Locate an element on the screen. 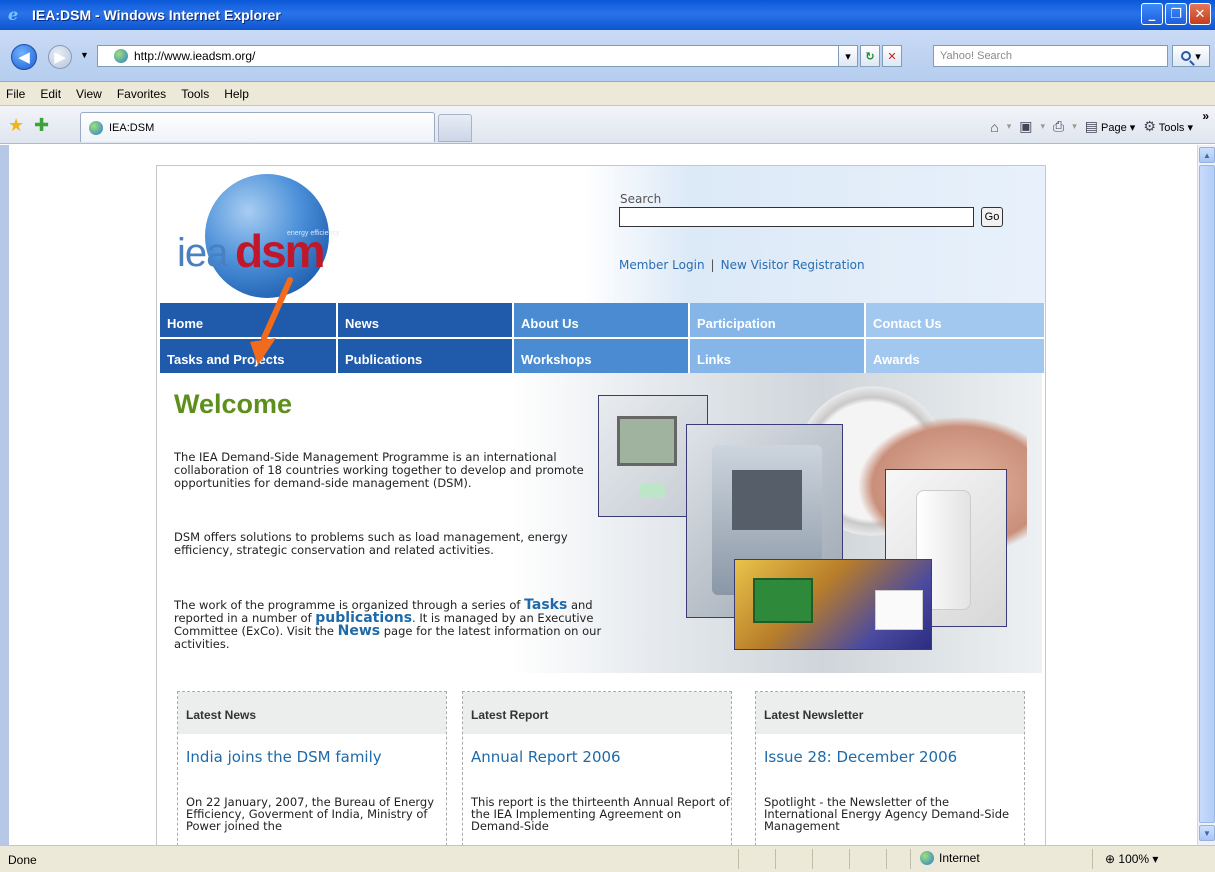 The width and height of the screenshot is (1215, 872). logo-tagline: energy efficiency is located at coordinates (313, 233).